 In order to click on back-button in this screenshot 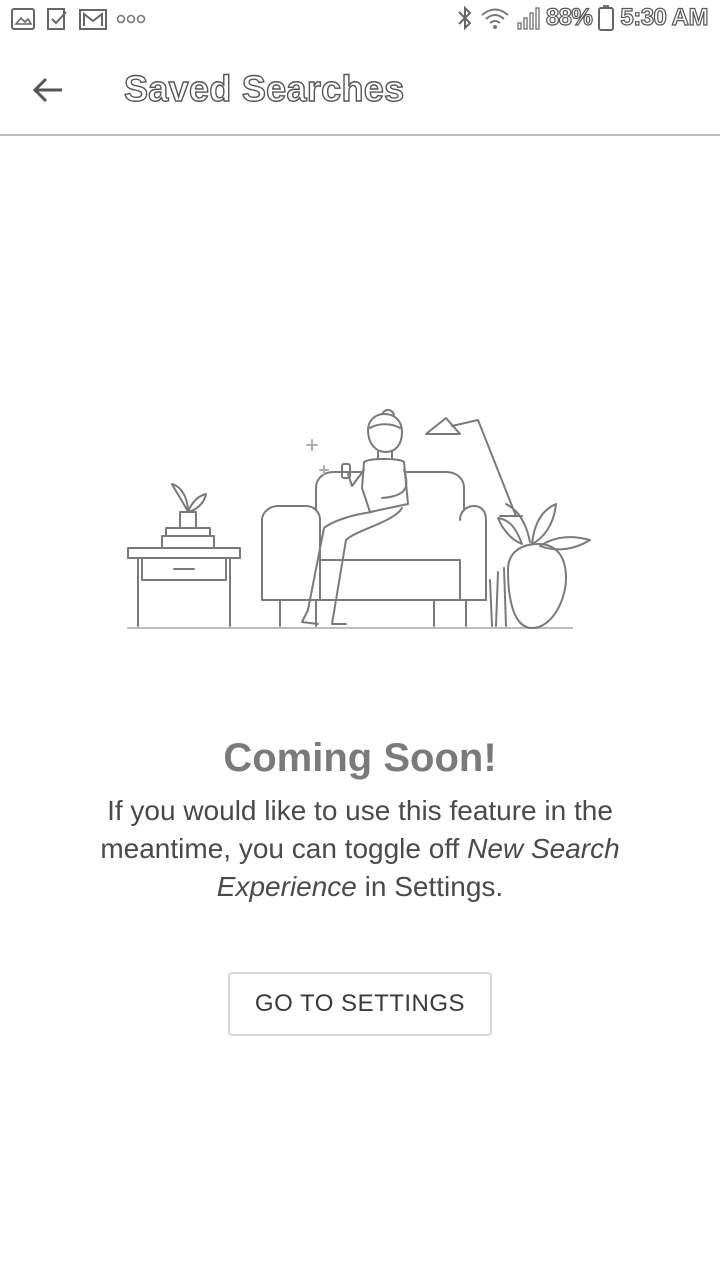, I will do `click(48, 90)`.